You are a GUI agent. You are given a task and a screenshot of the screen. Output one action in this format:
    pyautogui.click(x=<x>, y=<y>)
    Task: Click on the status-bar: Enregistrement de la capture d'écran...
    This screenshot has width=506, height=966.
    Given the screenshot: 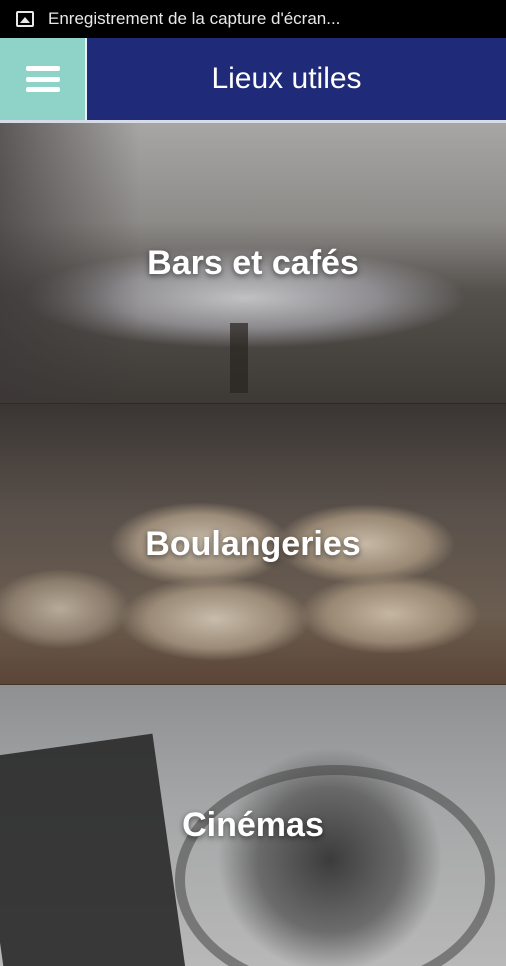 What is the action you would take?
    pyautogui.click(x=253, y=19)
    